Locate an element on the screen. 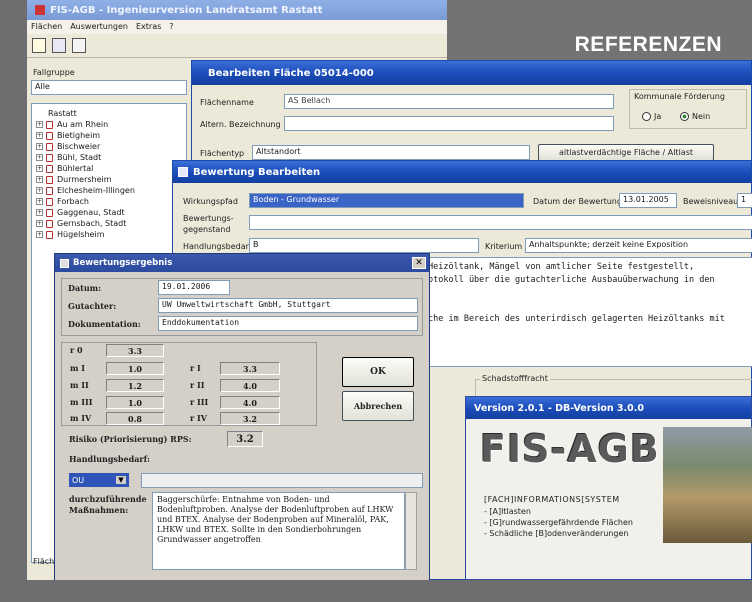 This screenshot has width=752, height=602. altern-input is located at coordinates (449, 123).